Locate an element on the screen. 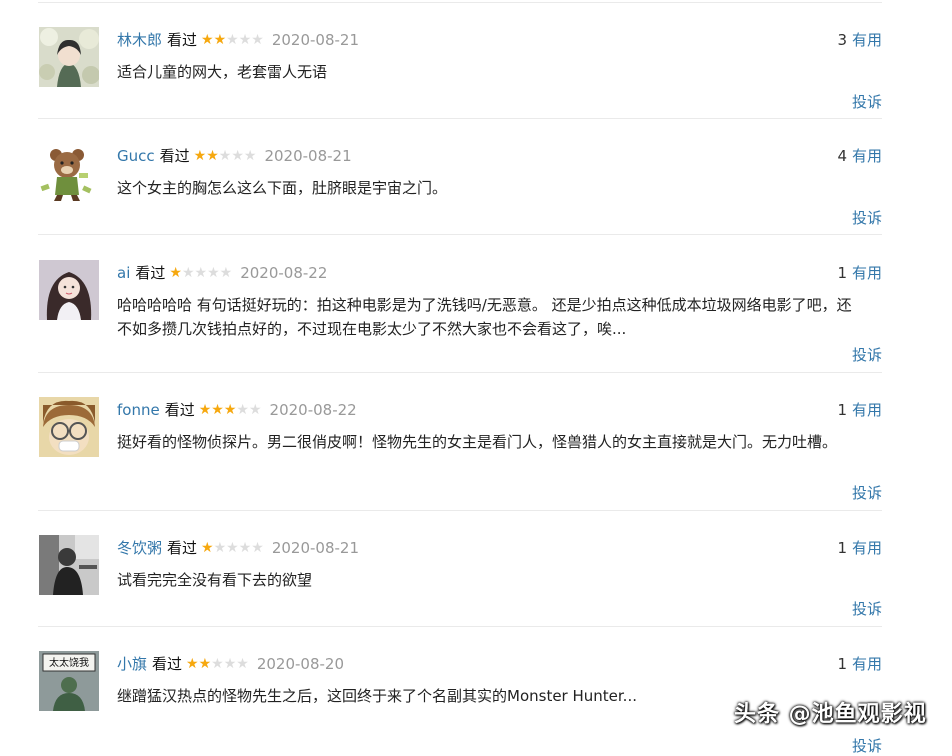  comment-meta: 小旗 看过 ★ ★ ★ ★ ★ 2020-08-20 is located at coordinates (230, 664).